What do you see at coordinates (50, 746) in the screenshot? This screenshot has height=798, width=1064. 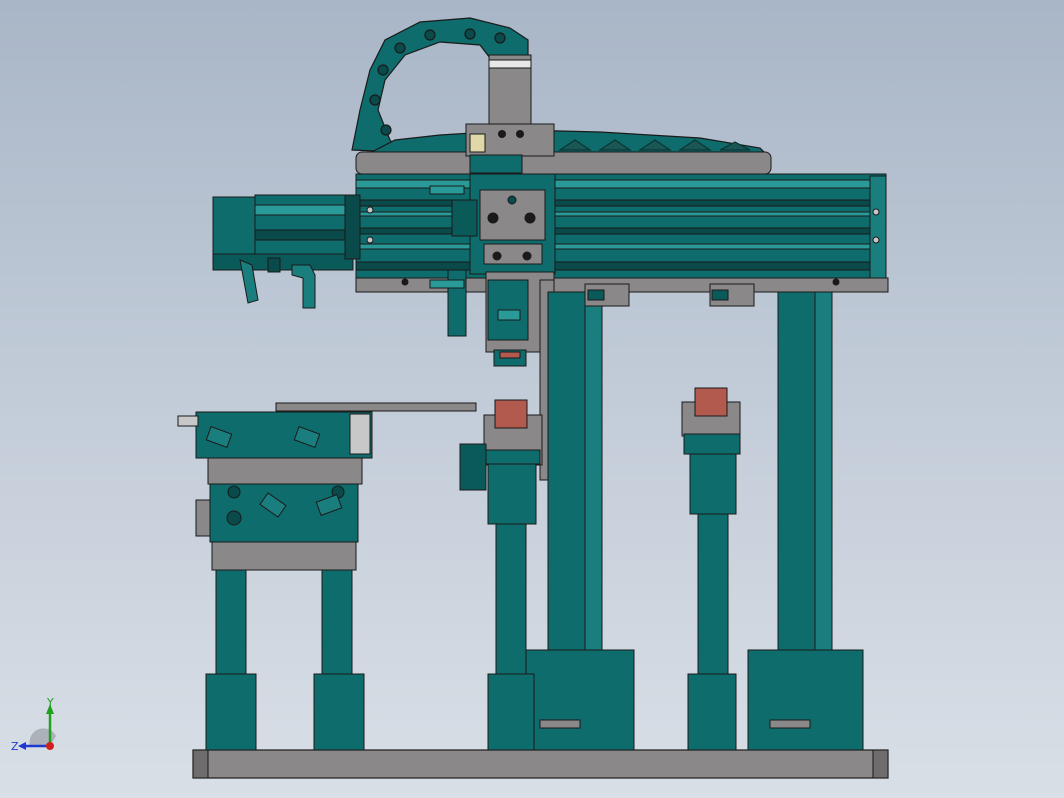 I see `origin-point` at bounding box center [50, 746].